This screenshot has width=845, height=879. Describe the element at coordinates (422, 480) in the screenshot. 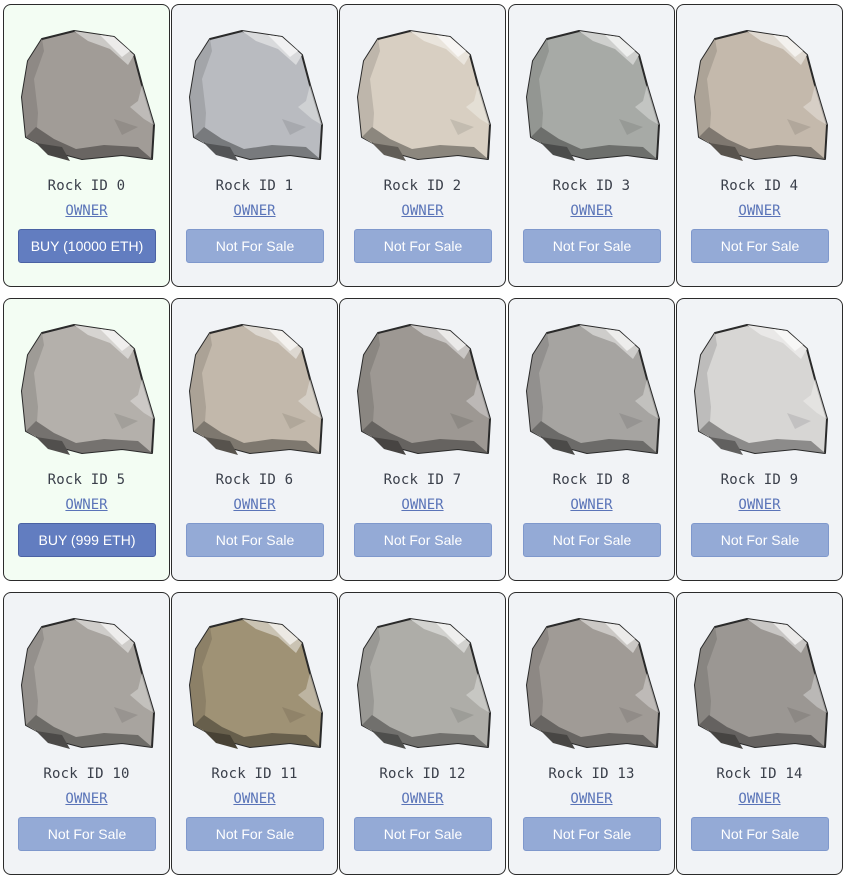

I see `rock-title: Rock ID 7` at that location.